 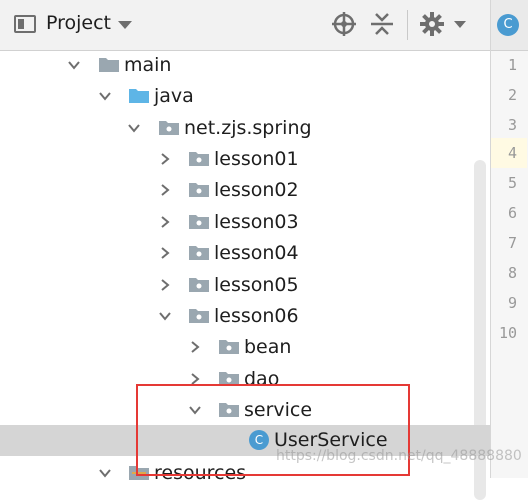 I want to click on tree-item-service: service, so click(x=245, y=410).